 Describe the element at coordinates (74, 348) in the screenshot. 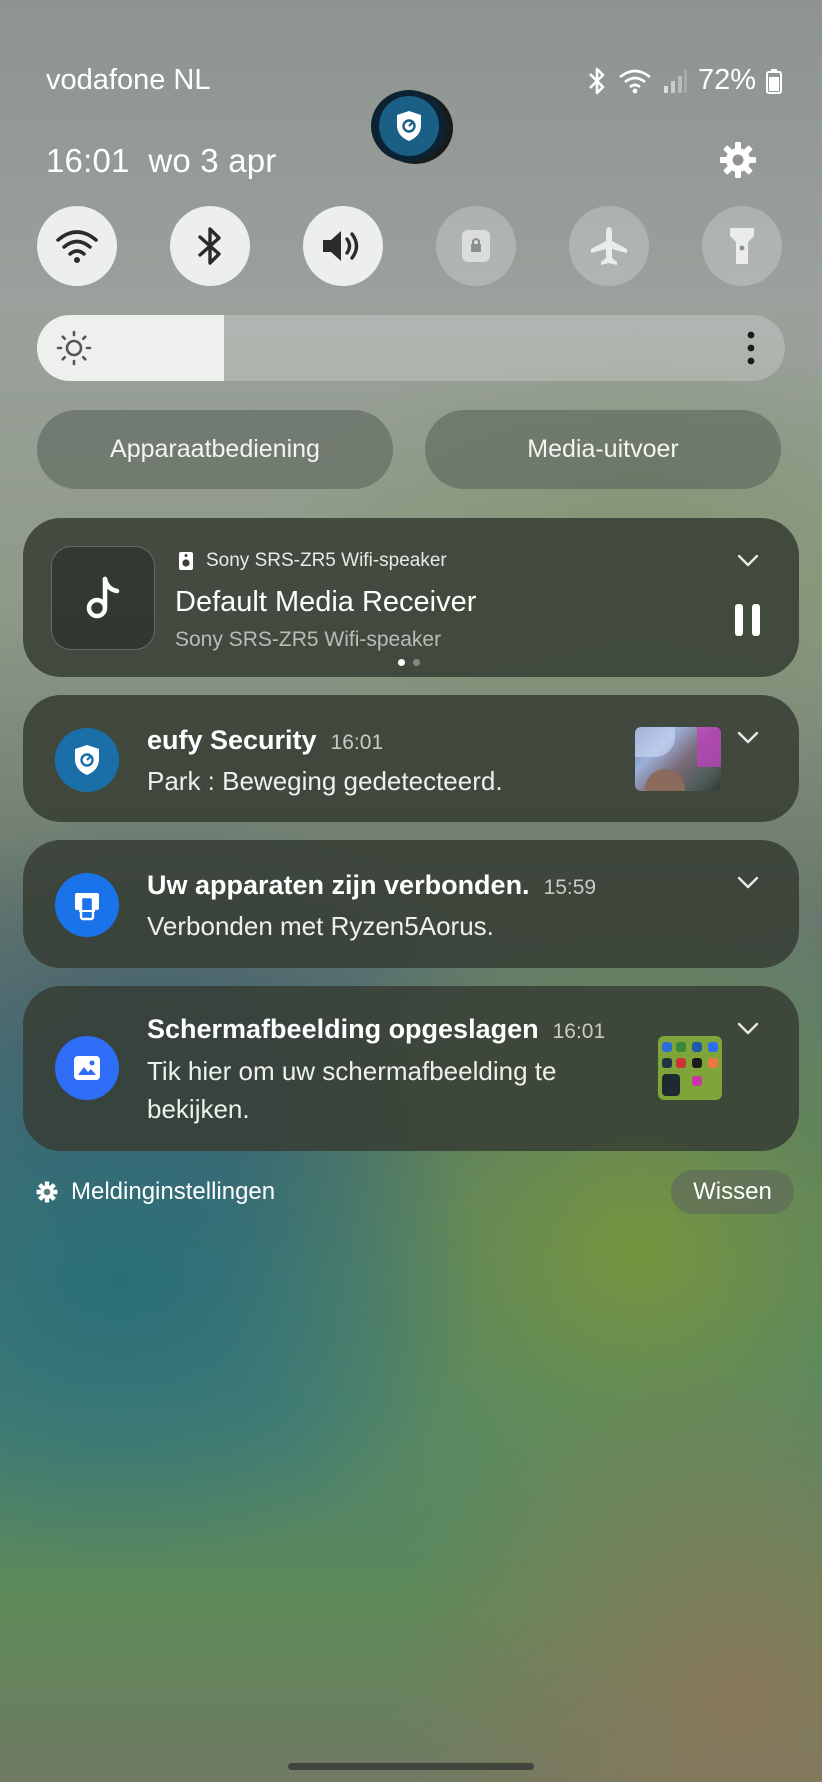

I see `sun-icon` at that location.